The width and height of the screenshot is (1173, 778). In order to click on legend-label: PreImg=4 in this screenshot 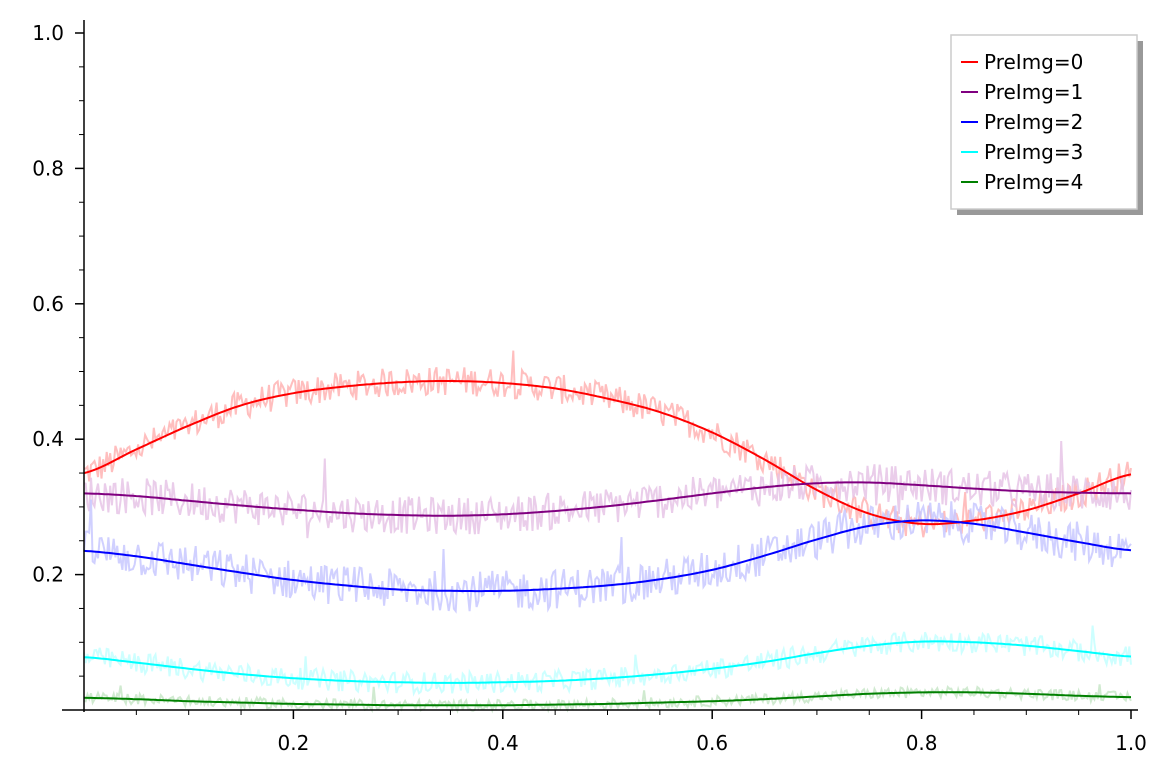, I will do `click(1033, 182)`.